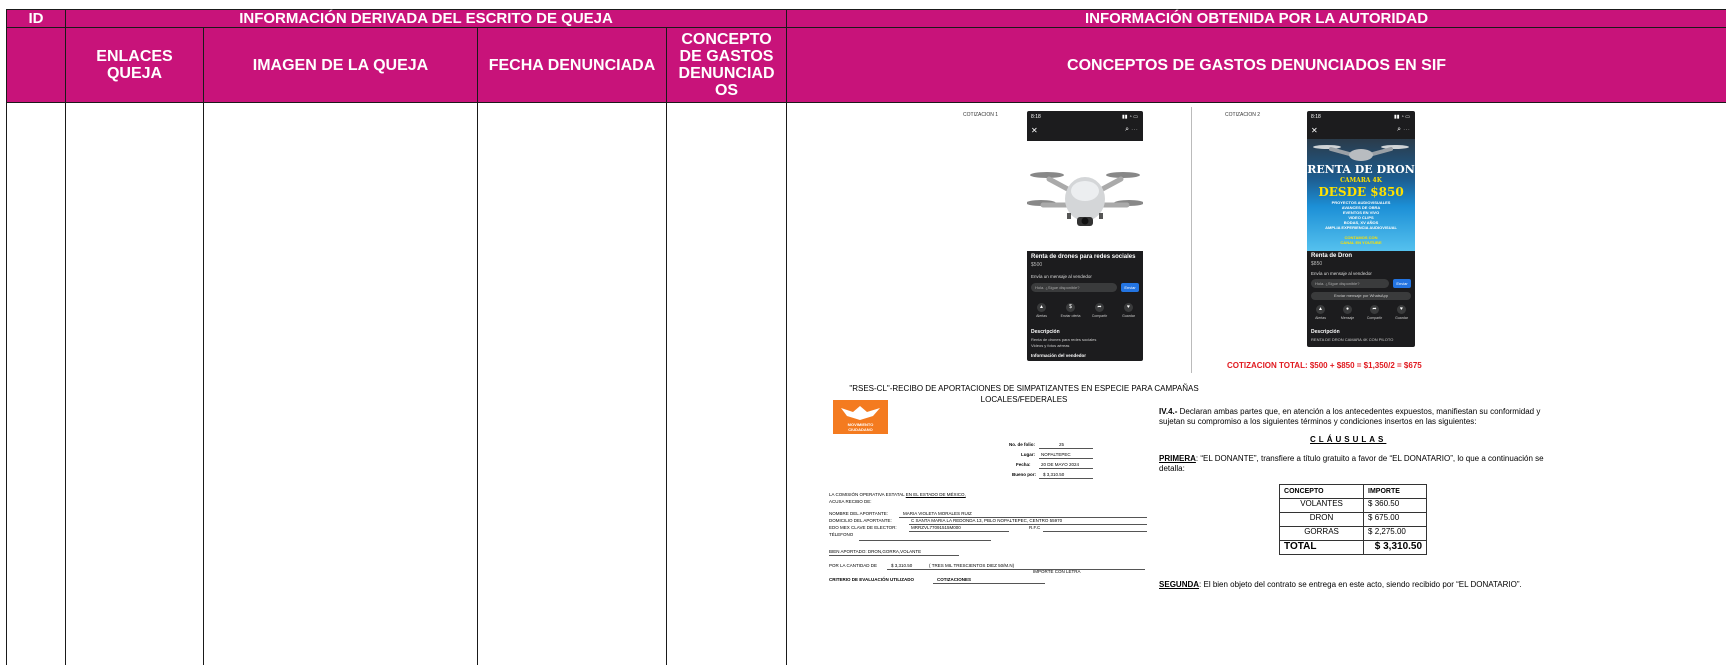 The width and height of the screenshot is (1726, 665). I want to click on rfc-underline, so click(1095, 531).